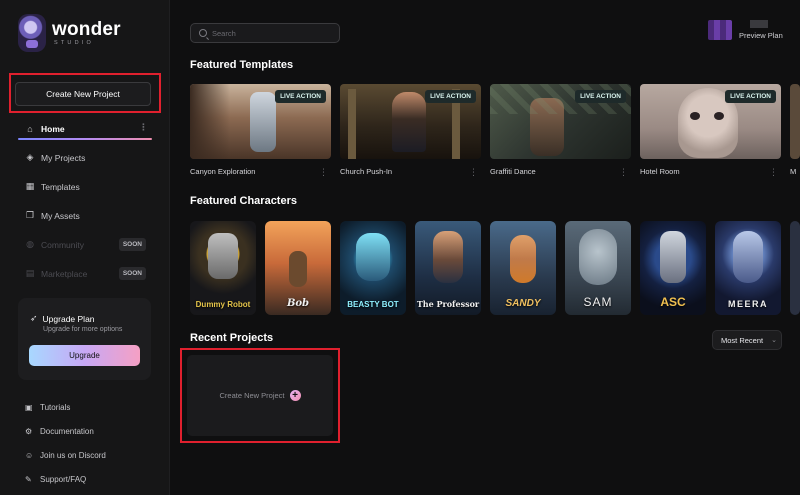  What do you see at coordinates (85, 186) in the screenshot?
I see `sidebar-item-templates: ▦ Templates` at bounding box center [85, 186].